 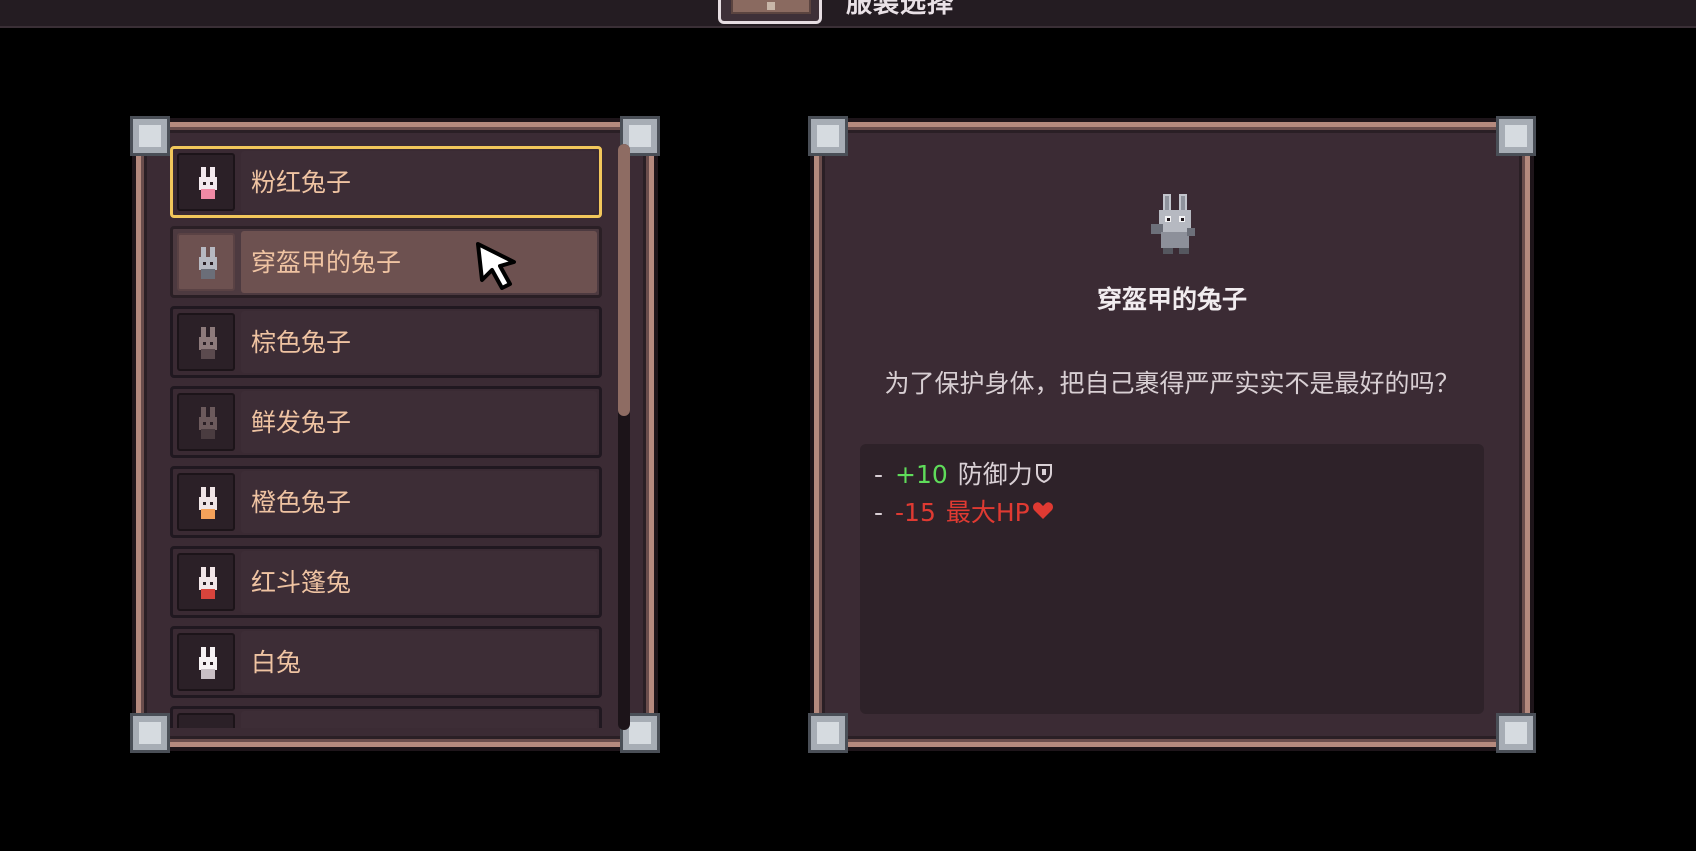 What do you see at coordinates (1172, 383) in the screenshot?
I see `skin-description: 为了保护身体，把自己裹得严严实实不是最好的吗？` at bounding box center [1172, 383].